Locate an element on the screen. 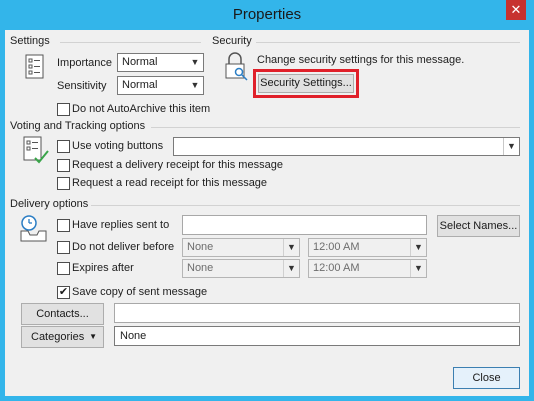  security-section-label: Security is located at coordinates (232, 41).